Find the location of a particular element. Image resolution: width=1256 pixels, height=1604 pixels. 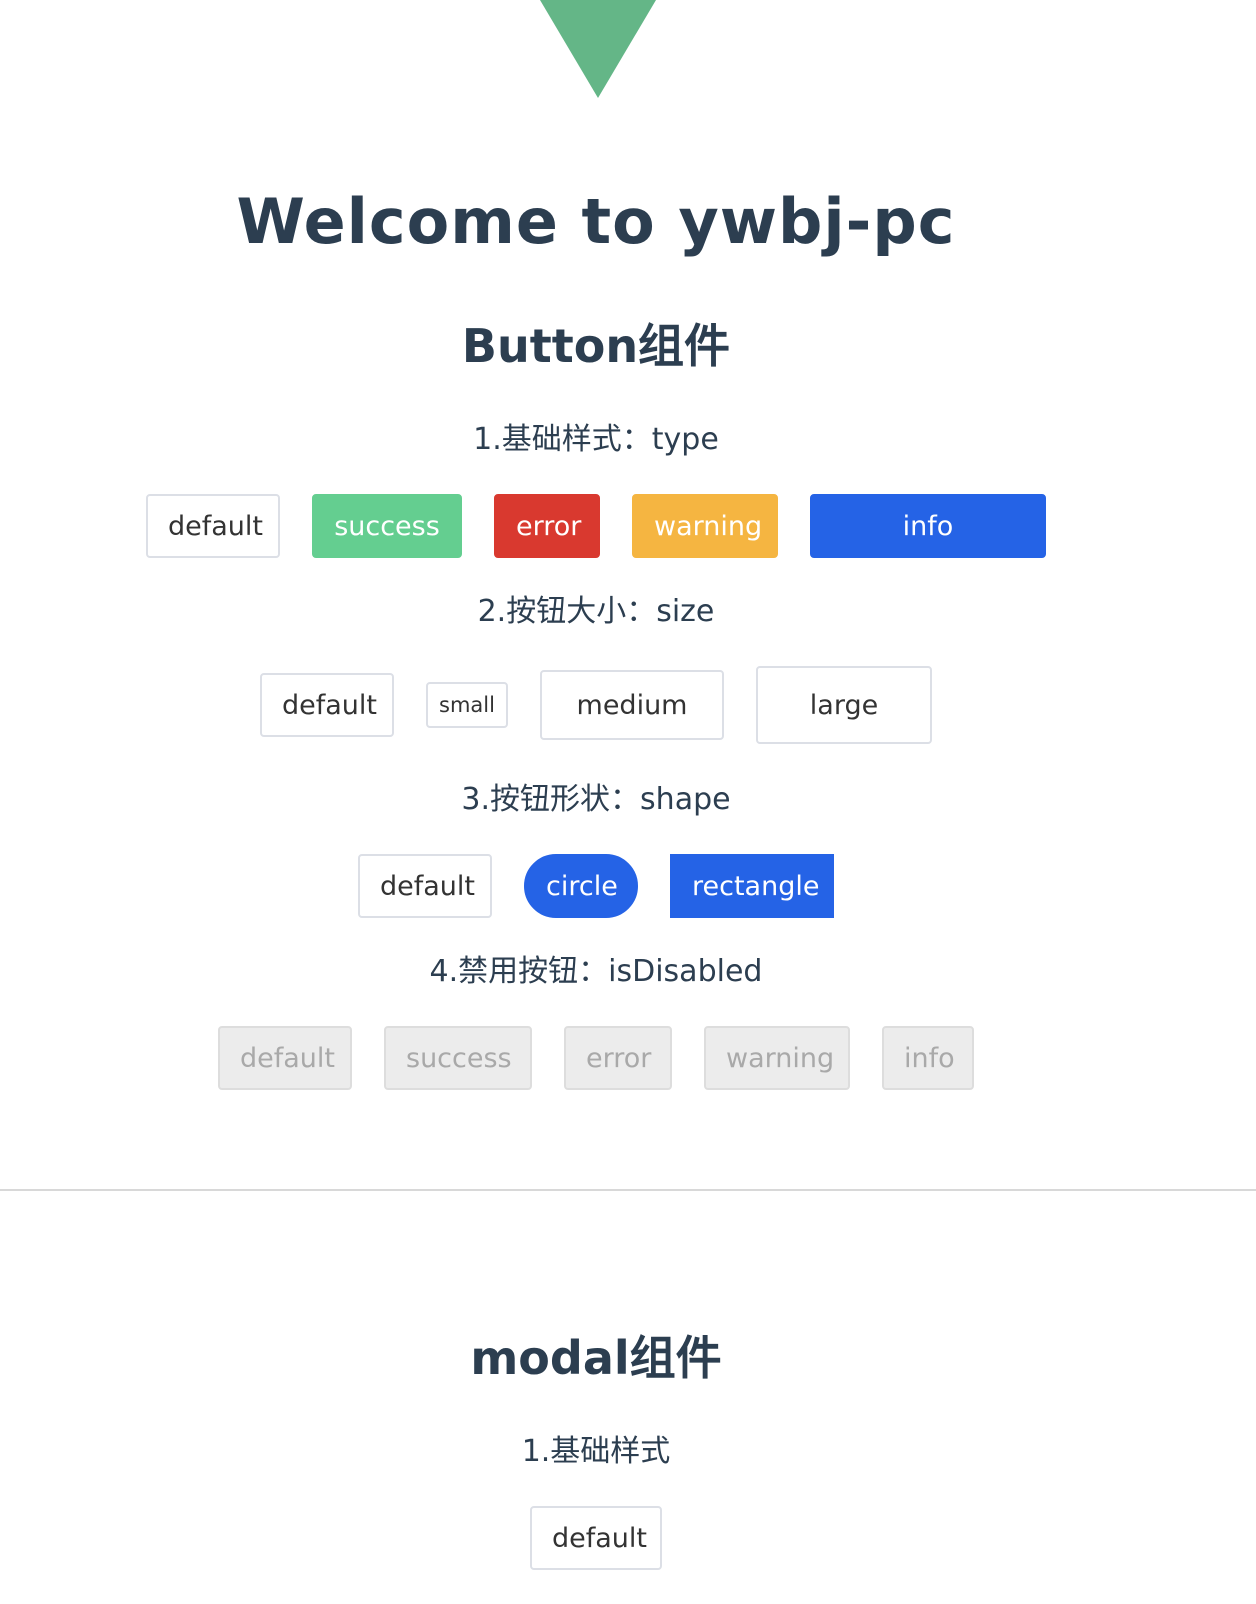

type-default-button: default is located at coordinates (213, 526).